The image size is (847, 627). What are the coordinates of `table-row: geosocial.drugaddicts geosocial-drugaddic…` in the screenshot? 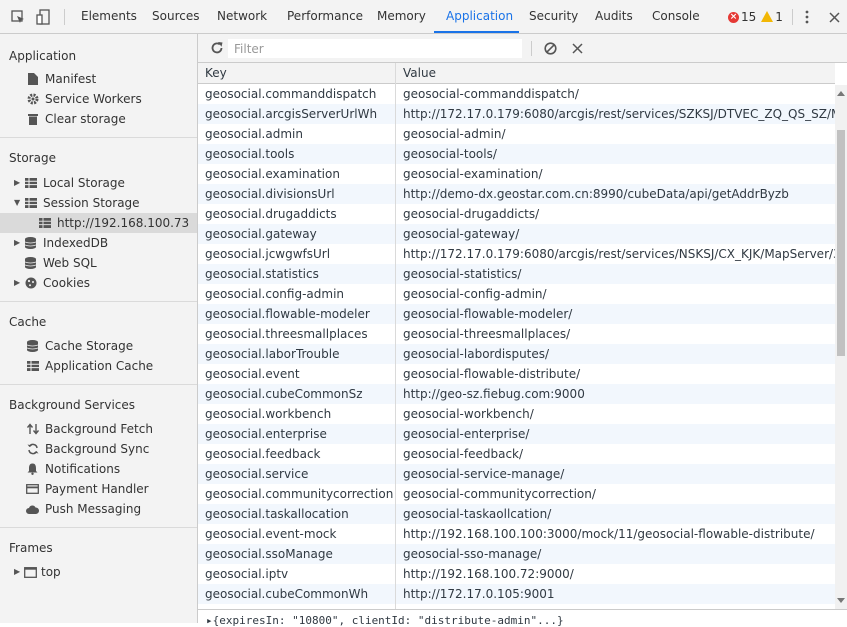 It's located at (516, 214).